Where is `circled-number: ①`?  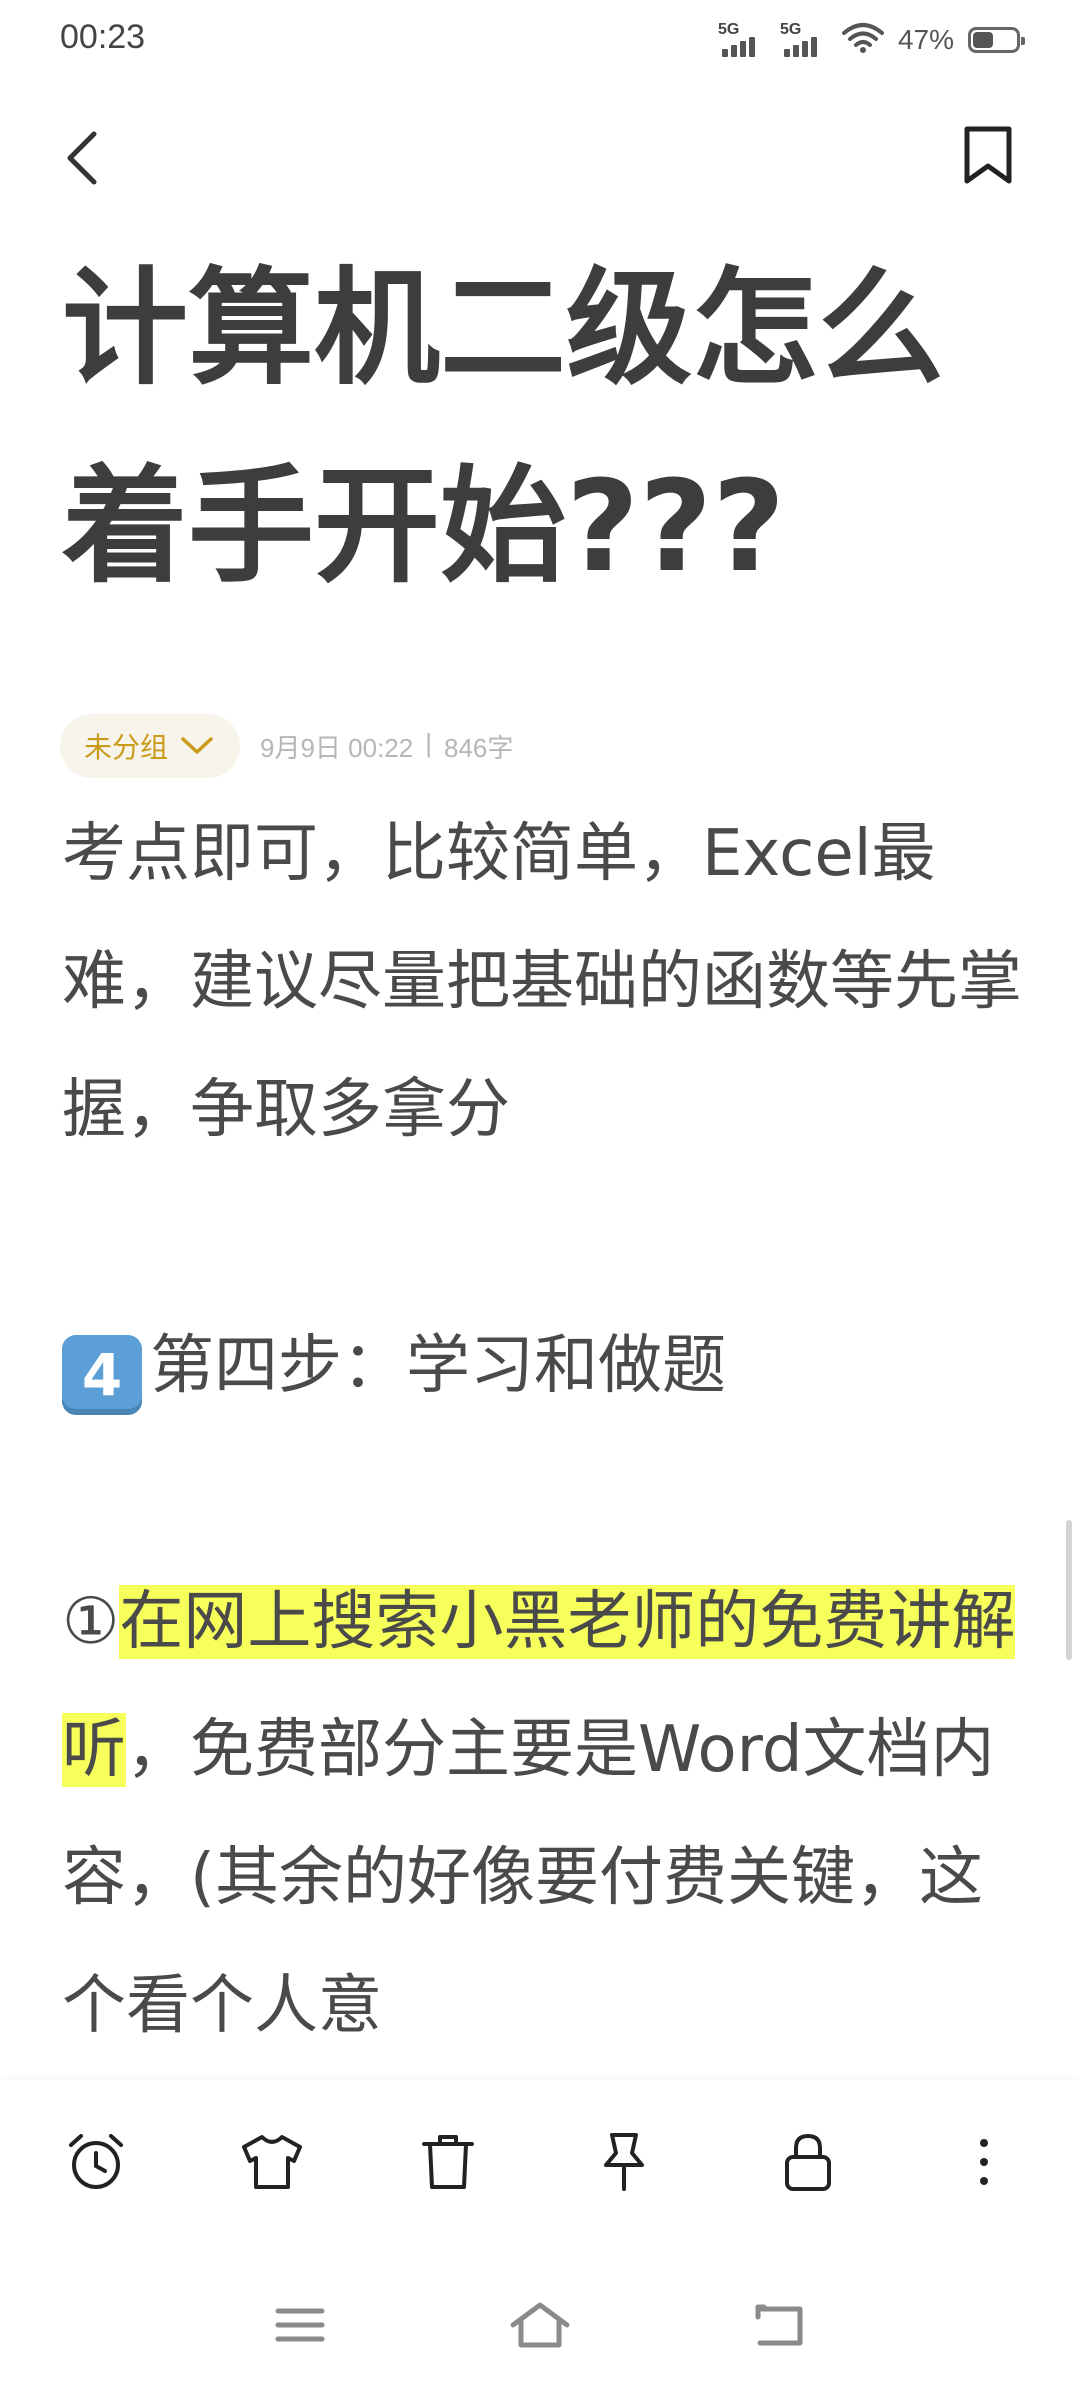
circled-number: ① is located at coordinates (91, 1622).